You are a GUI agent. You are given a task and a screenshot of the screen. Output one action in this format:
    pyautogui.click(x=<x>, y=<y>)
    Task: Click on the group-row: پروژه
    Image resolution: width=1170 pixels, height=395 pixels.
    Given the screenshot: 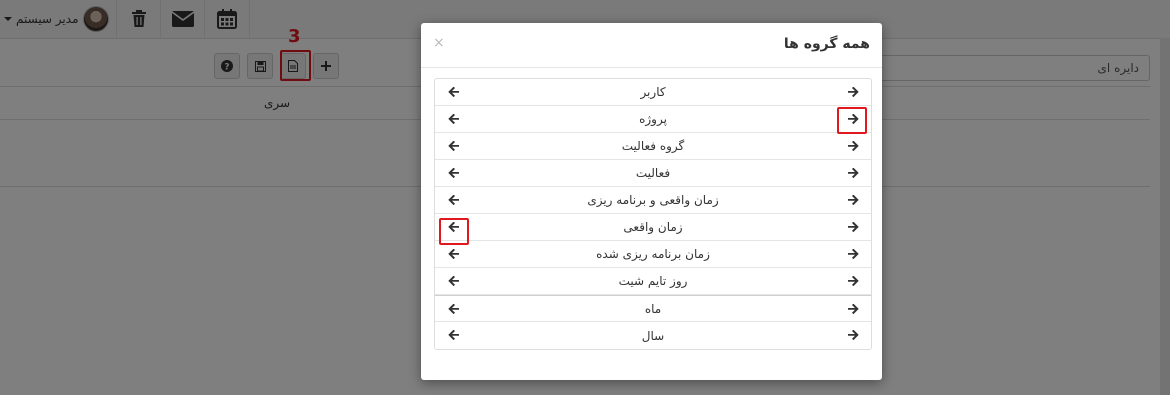 What is the action you would take?
    pyautogui.click(x=653, y=119)
    